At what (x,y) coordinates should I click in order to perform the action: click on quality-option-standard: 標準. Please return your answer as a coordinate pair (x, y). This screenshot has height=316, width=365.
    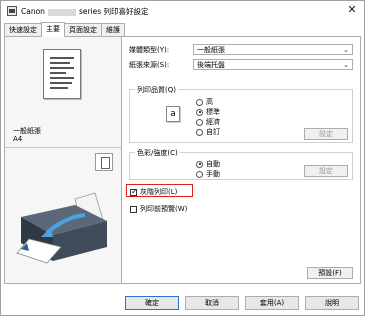
    Looking at the image, I should click on (208, 112).